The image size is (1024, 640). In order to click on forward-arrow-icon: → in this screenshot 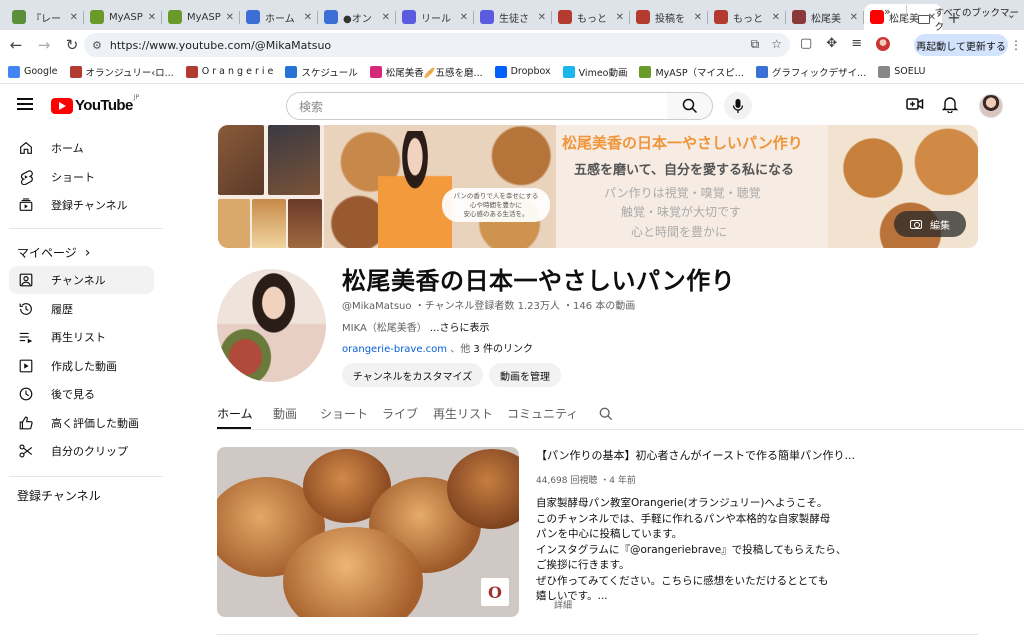, I will do `click(44, 45)`.